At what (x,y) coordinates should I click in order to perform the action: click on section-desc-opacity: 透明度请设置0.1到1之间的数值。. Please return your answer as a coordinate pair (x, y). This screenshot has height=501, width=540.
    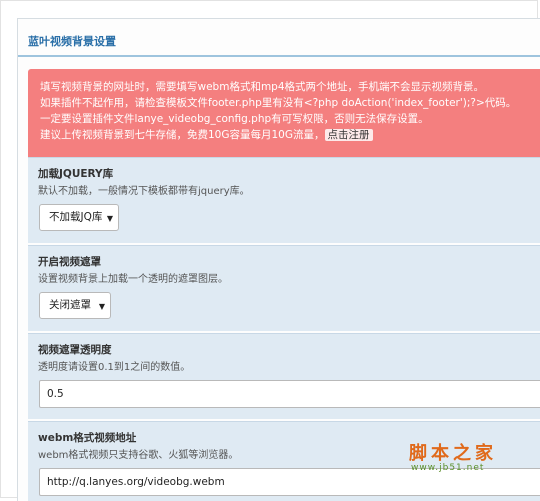
    Looking at the image, I should click on (114, 367).